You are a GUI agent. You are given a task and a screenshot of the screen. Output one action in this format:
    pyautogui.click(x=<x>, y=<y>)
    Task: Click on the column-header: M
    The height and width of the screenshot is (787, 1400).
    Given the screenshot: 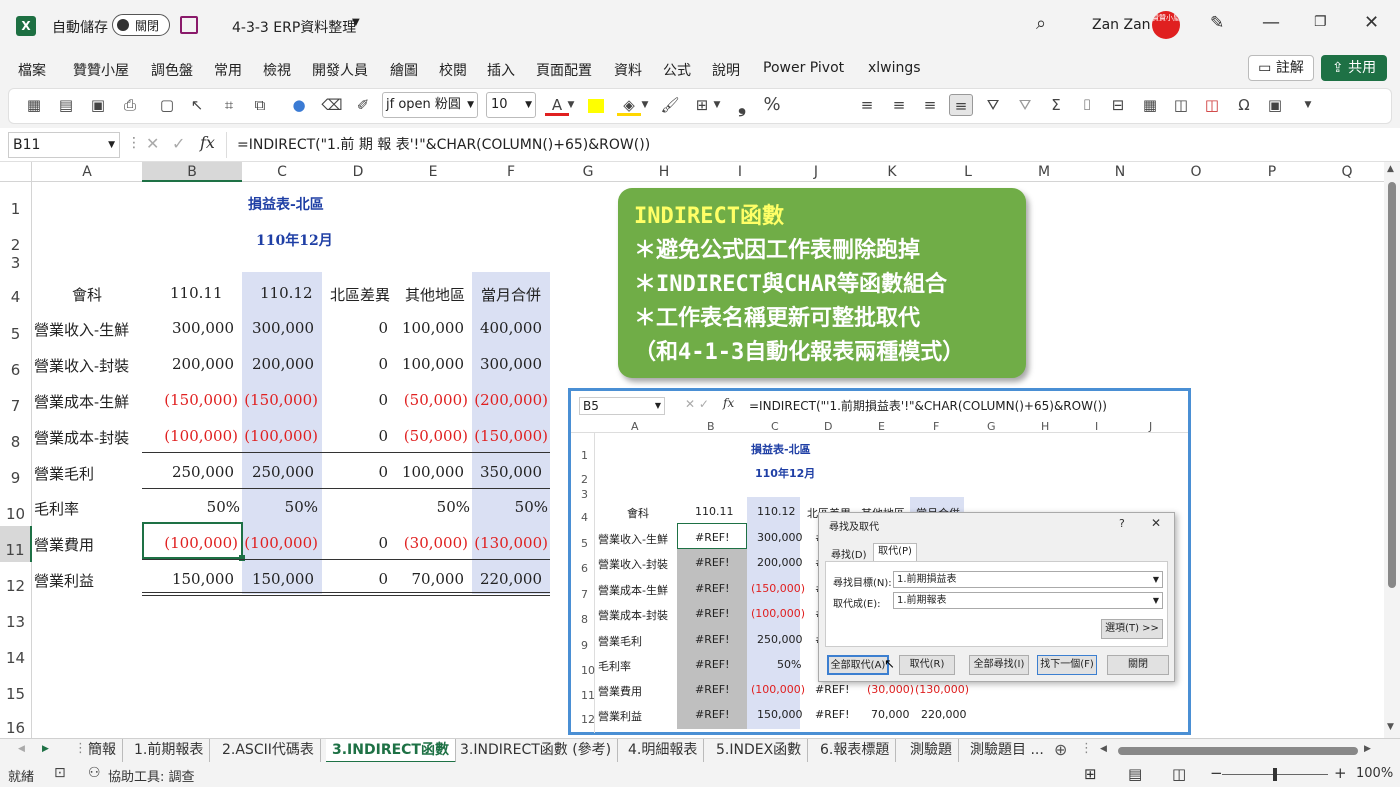 What is the action you would take?
    pyautogui.click(x=1044, y=172)
    